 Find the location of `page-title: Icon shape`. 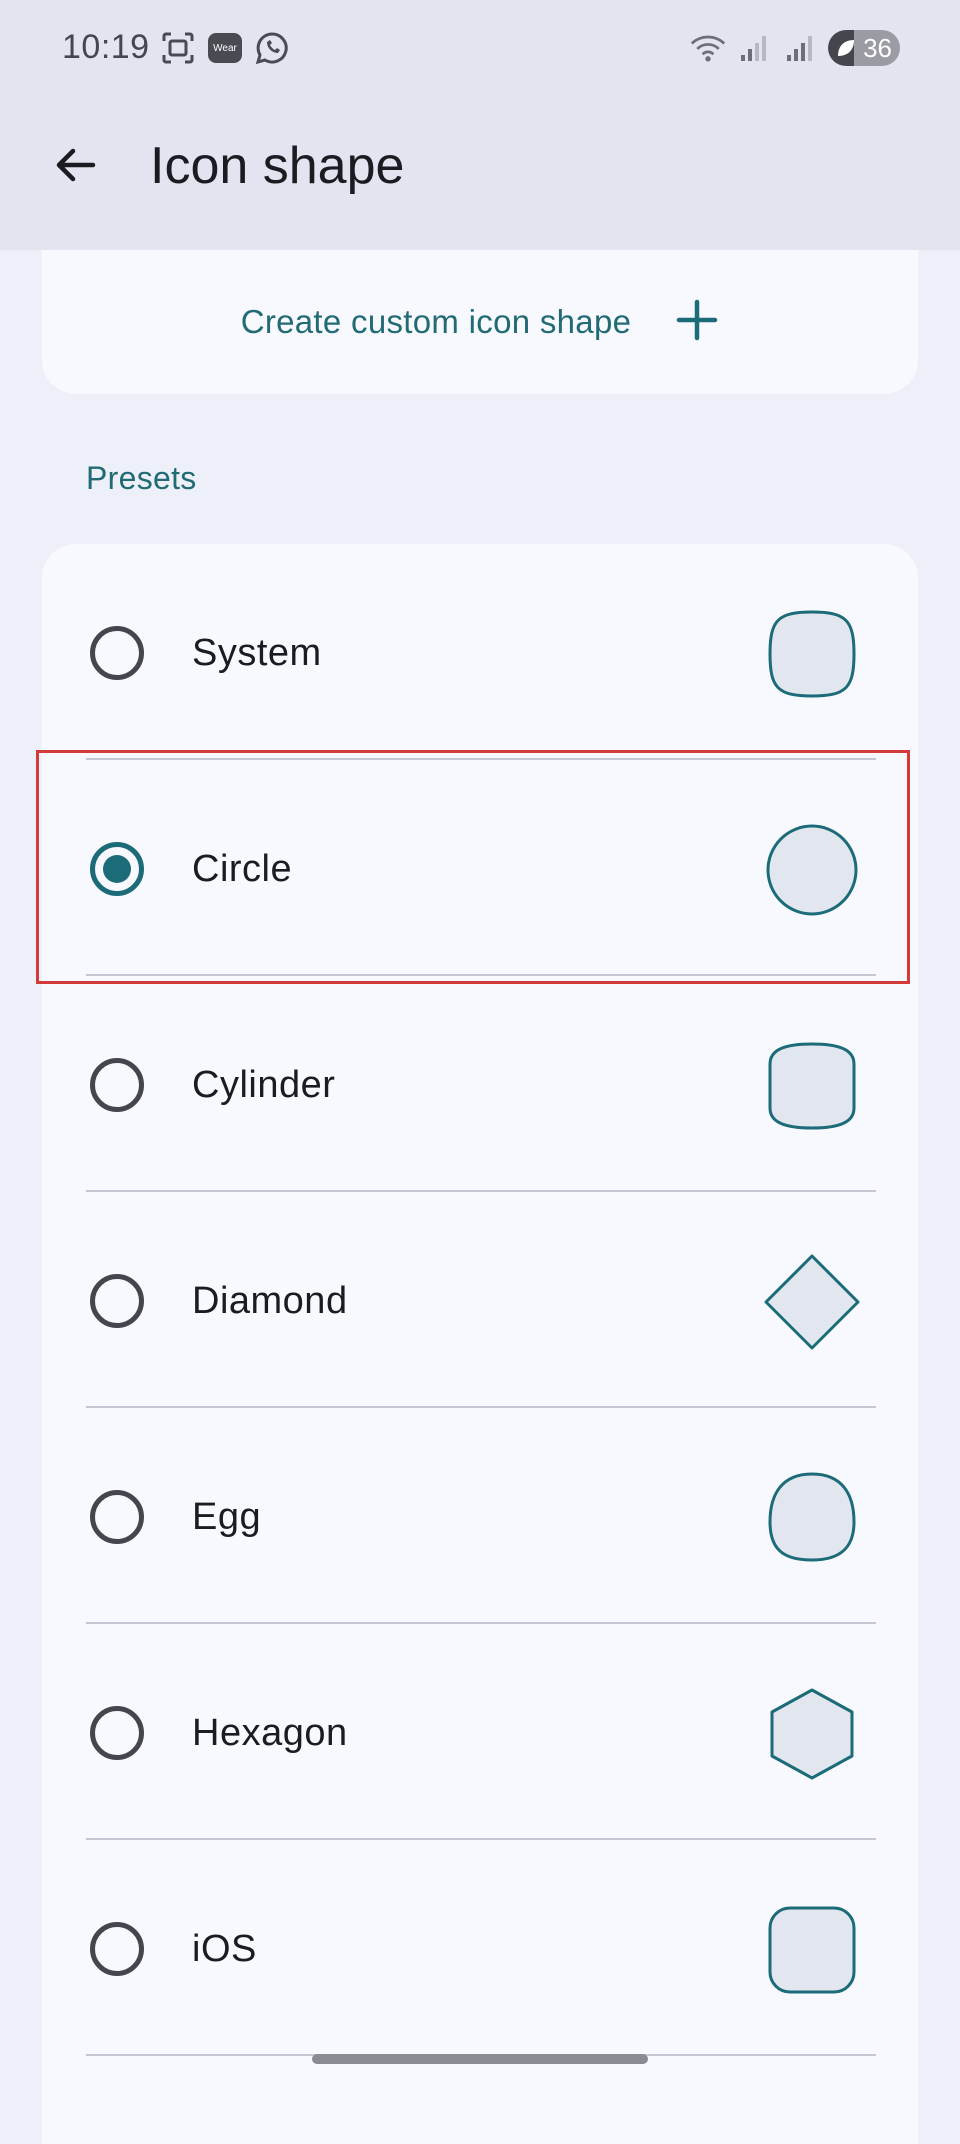

page-title: Icon shape is located at coordinates (277, 166).